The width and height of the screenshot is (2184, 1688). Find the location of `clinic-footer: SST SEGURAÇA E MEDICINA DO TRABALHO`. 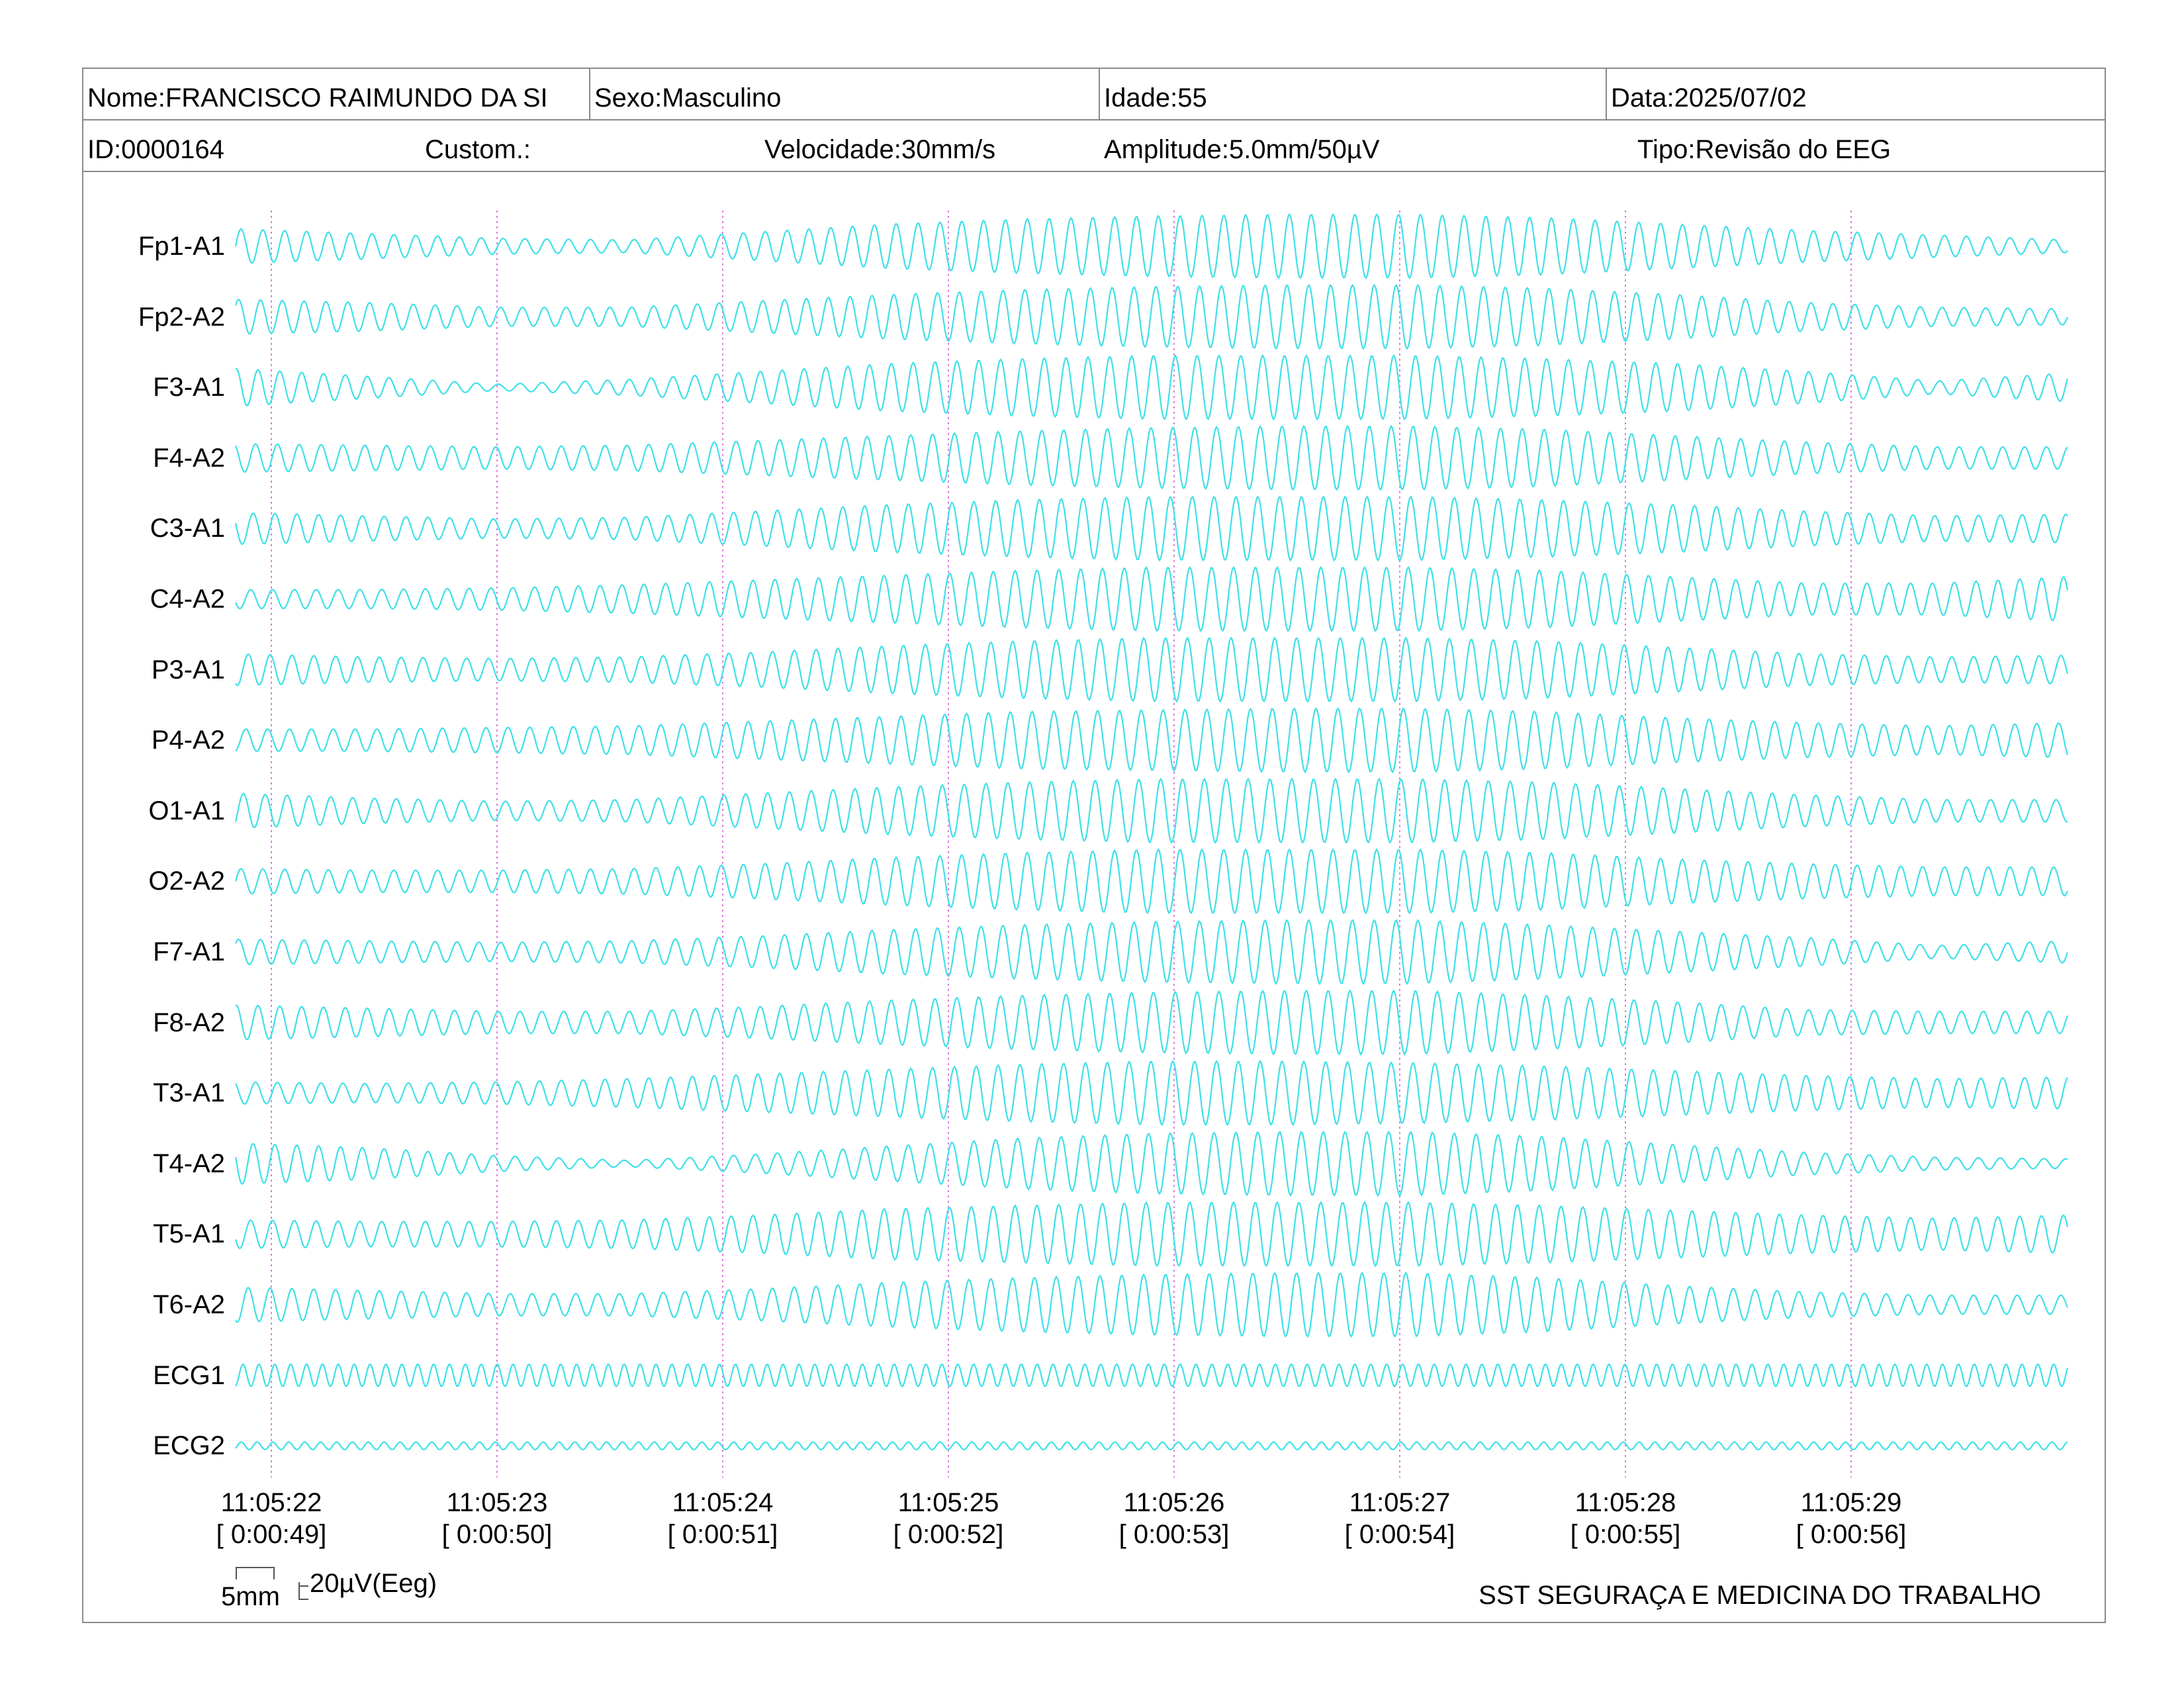

clinic-footer: SST SEGURAÇA E MEDICINA DO TRABALHO is located at coordinates (1760, 1595).